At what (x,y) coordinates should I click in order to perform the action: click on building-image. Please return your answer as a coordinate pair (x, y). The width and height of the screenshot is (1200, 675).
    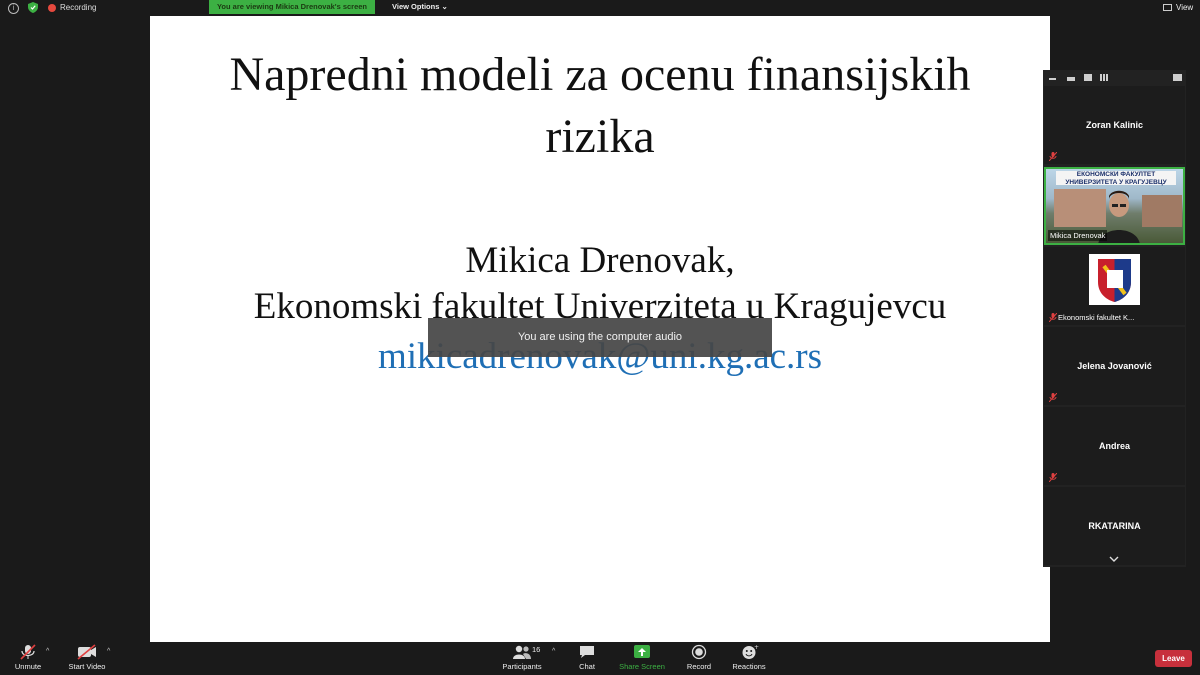
    Looking at the image, I should click on (1162, 211).